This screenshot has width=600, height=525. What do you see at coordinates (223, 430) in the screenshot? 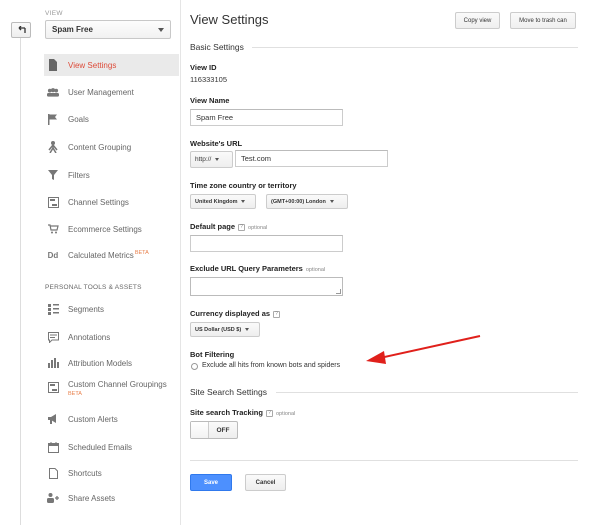
I see `toggle-state: OFF` at bounding box center [223, 430].